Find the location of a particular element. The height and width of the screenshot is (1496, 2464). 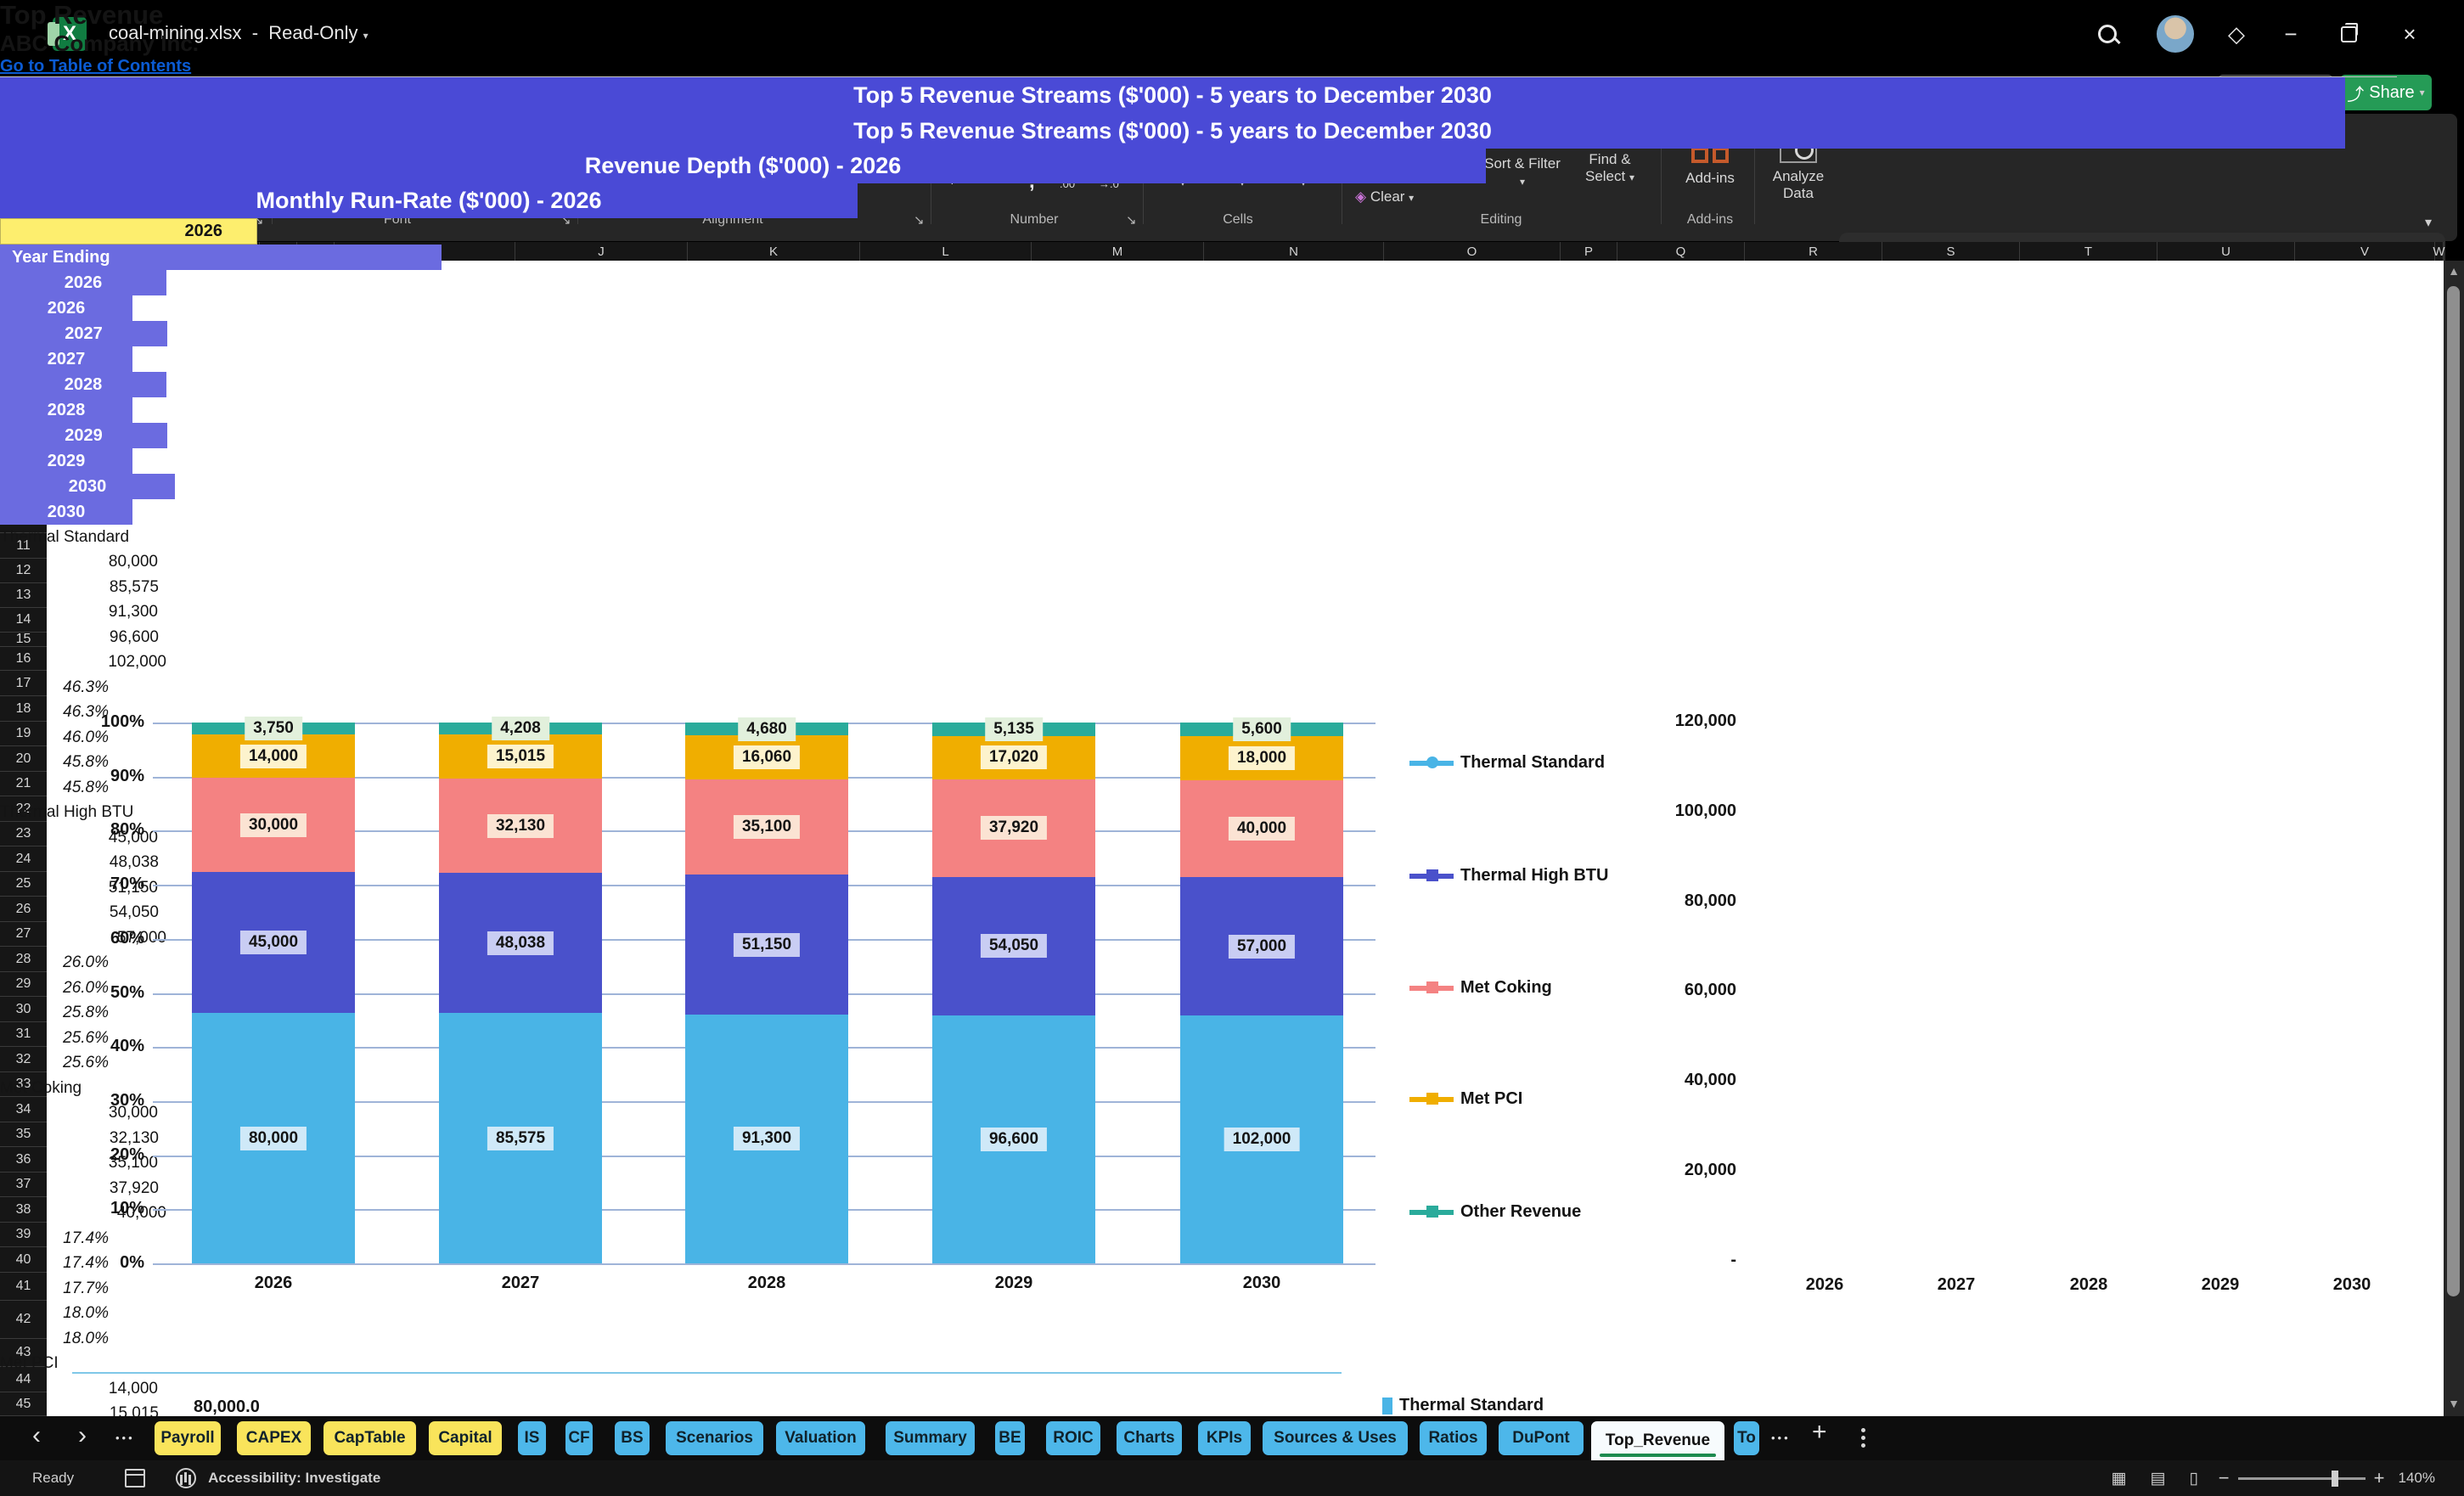

column-header-P: P is located at coordinates (1589, 251).